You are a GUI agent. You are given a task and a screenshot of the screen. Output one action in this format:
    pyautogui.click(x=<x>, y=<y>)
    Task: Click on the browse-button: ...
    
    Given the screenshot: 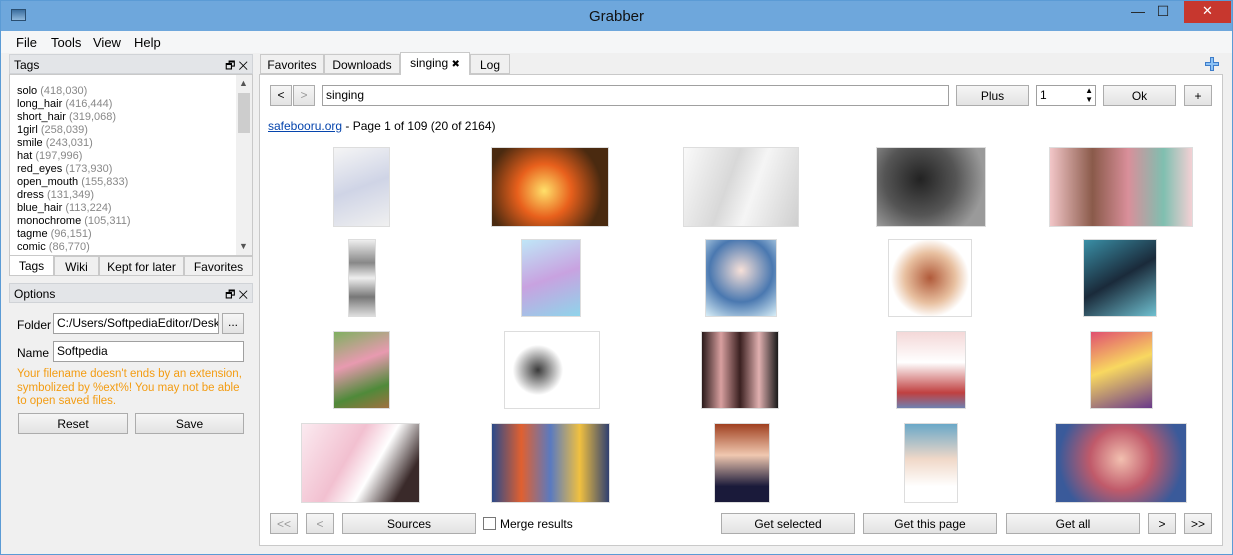 What is the action you would take?
    pyautogui.click(x=233, y=323)
    